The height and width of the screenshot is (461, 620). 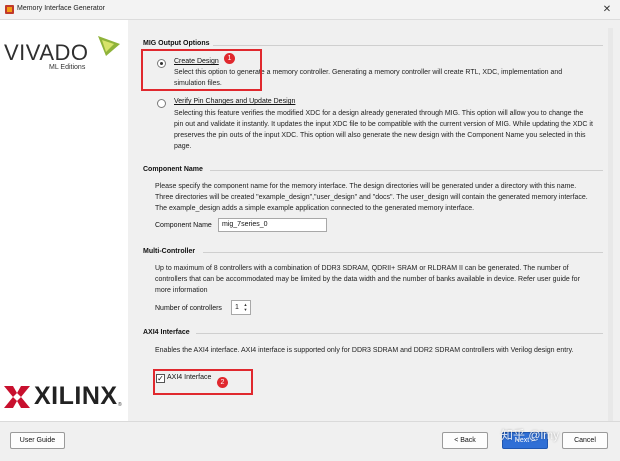 I want to click on close-button: ✕, so click(x=607, y=10).